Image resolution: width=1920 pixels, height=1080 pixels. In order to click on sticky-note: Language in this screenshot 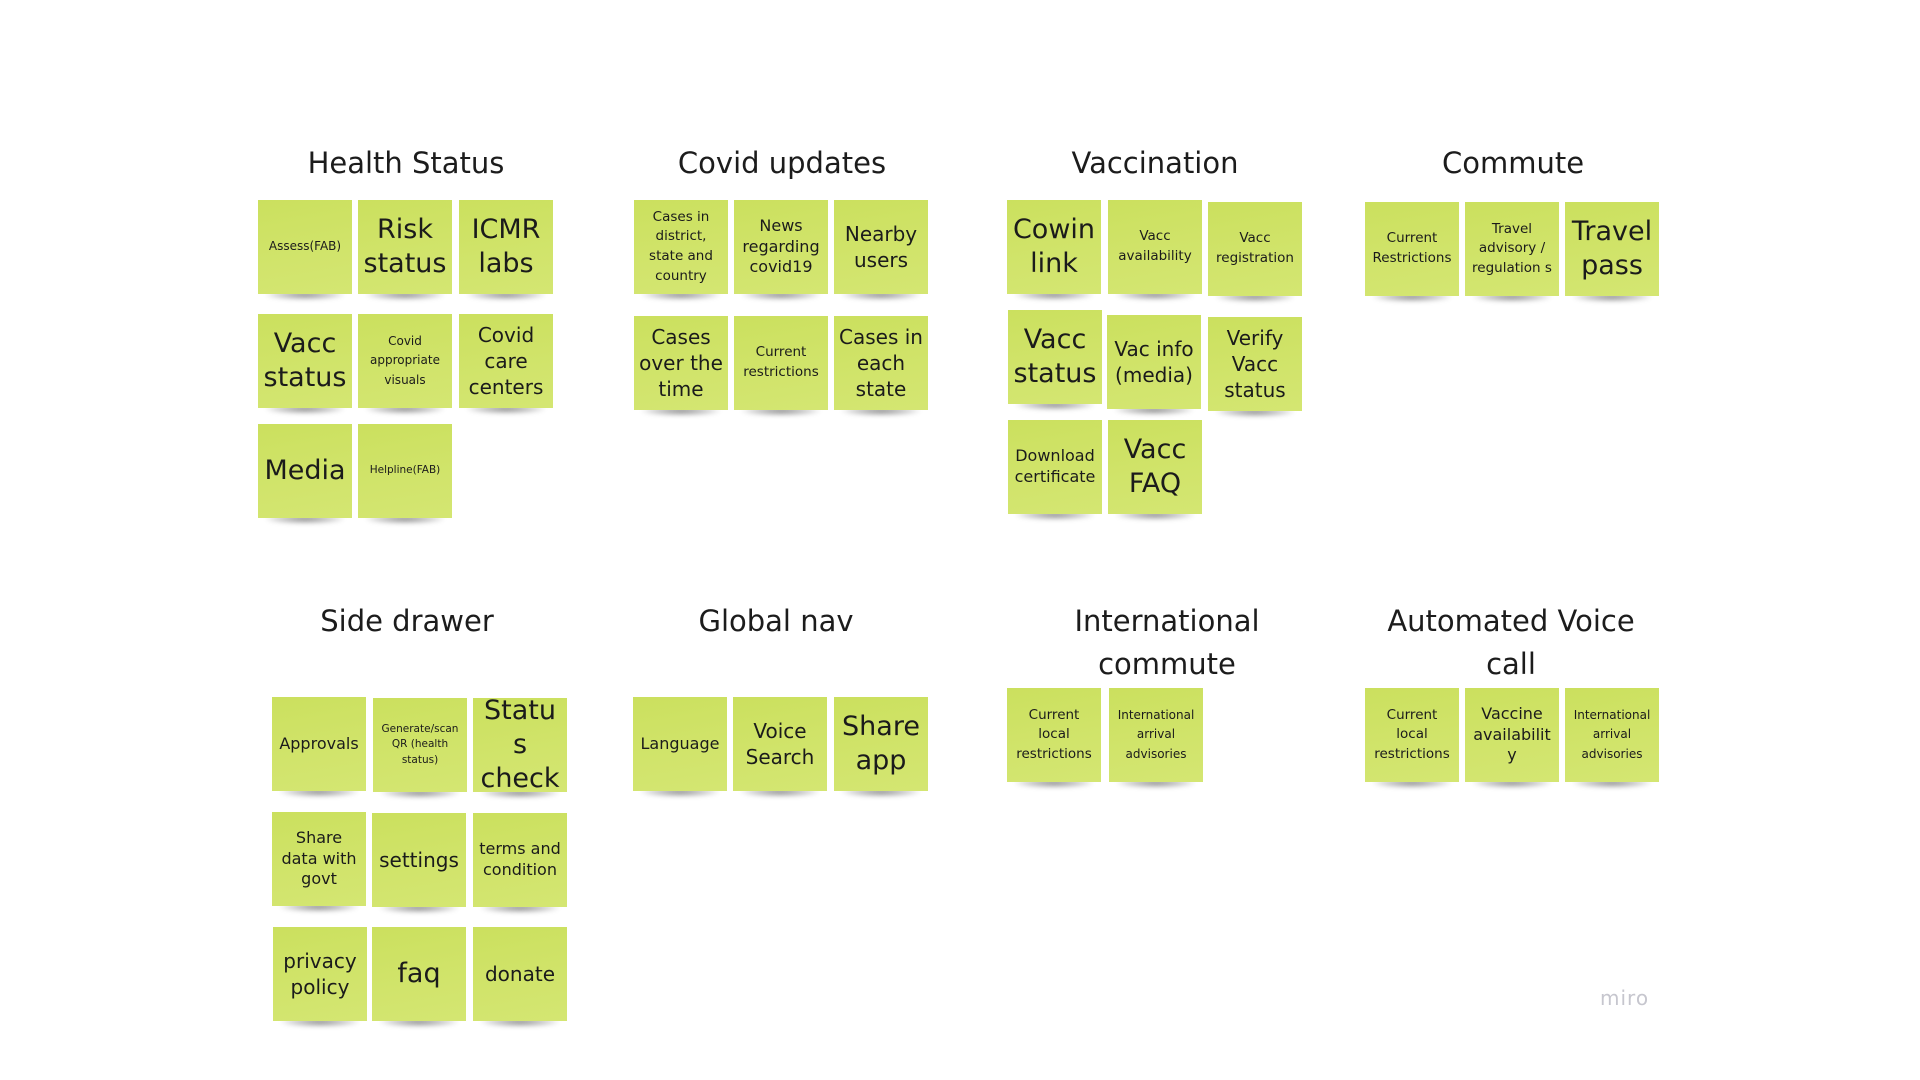, I will do `click(680, 744)`.